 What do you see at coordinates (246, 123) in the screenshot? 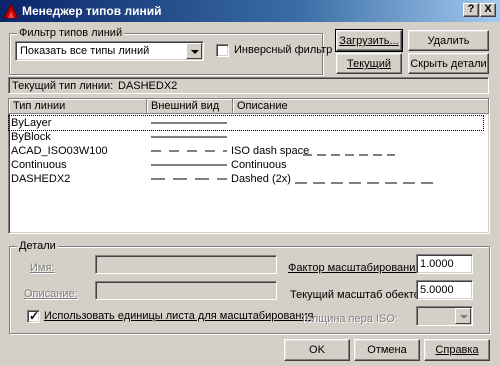
I see `table-row: ByLayer` at bounding box center [246, 123].